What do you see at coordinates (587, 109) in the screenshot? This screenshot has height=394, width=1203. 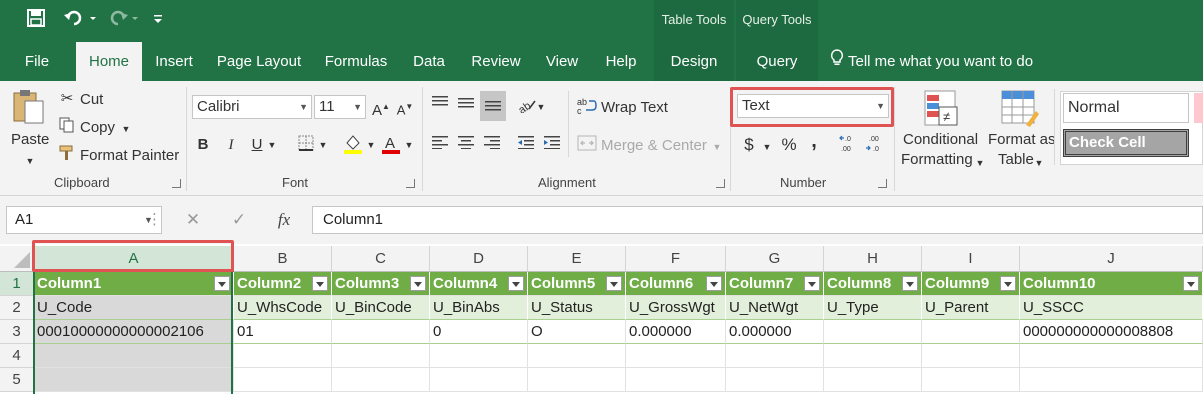 I see `wrap-text-icon: ab c` at bounding box center [587, 109].